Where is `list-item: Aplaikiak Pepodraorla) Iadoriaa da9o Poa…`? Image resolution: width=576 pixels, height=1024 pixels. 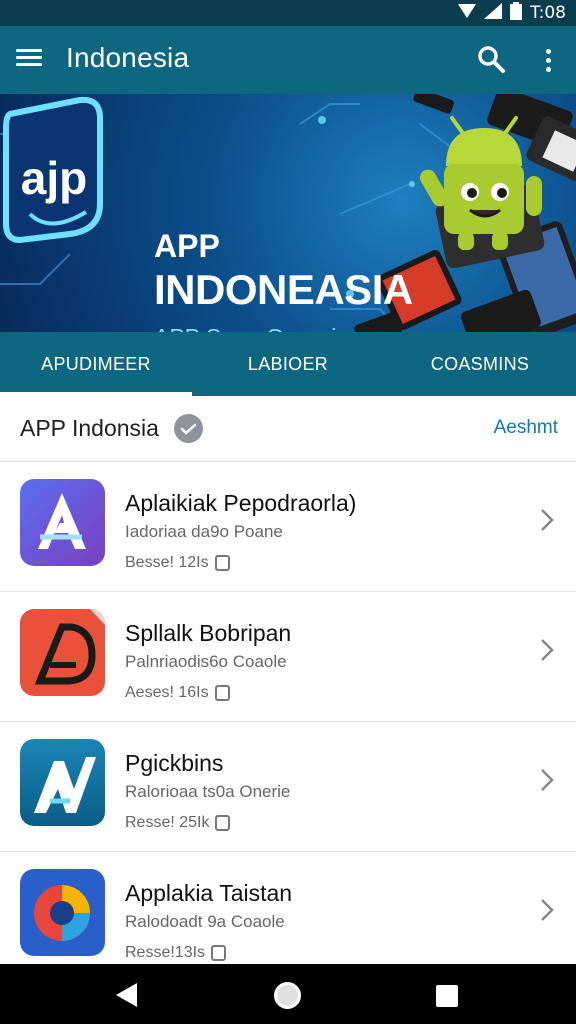
list-item: Aplaikiak Pepodraorla) Iadoriaa da9o Poa… is located at coordinates (288, 527).